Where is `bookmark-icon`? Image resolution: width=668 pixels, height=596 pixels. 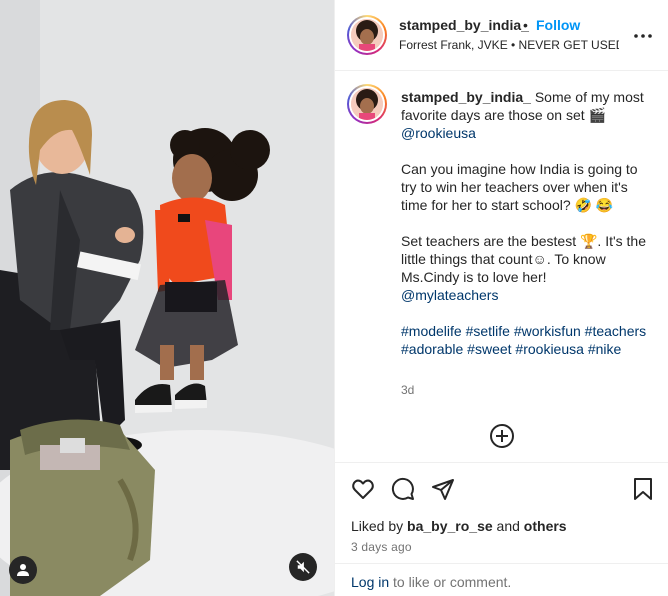 bookmark-icon is located at coordinates (643, 489).